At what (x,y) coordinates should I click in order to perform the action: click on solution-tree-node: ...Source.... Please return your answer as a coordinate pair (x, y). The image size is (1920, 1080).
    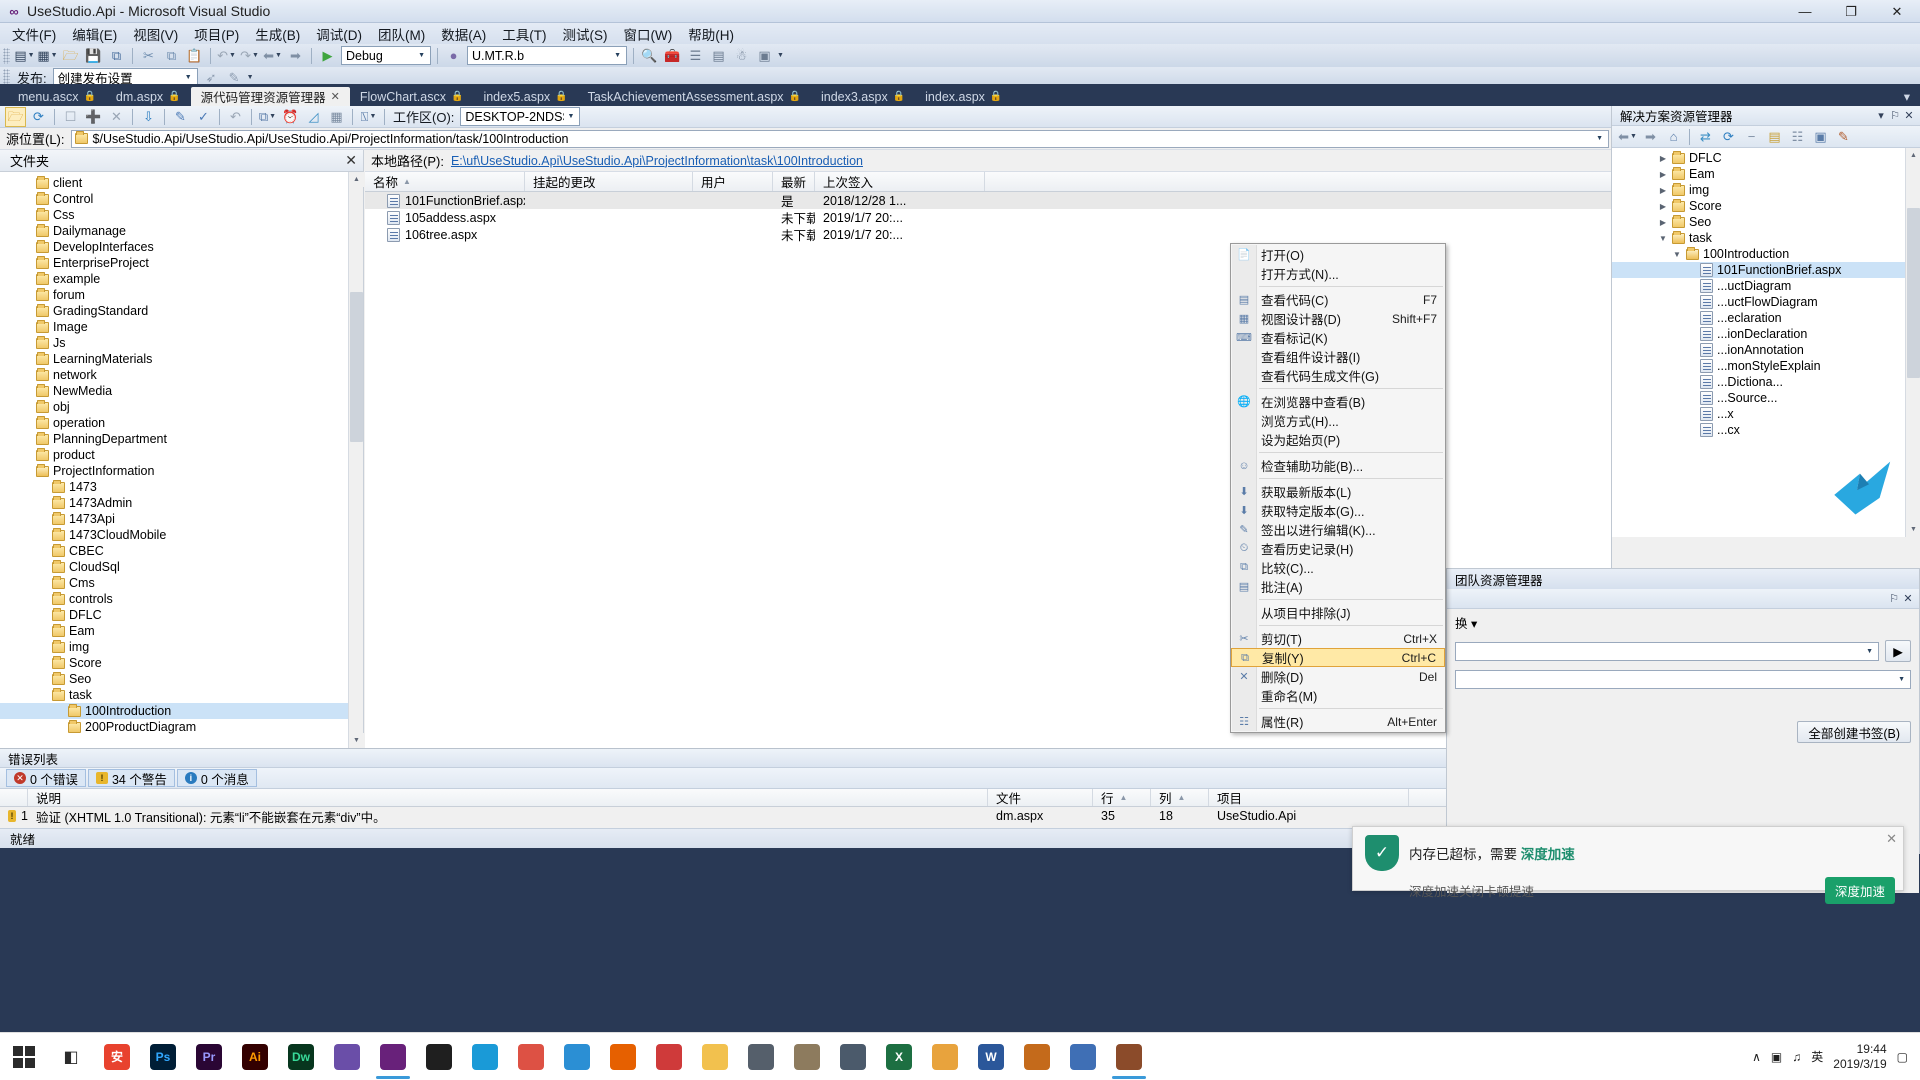
    Looking at the image, I should click on (1766, 398).